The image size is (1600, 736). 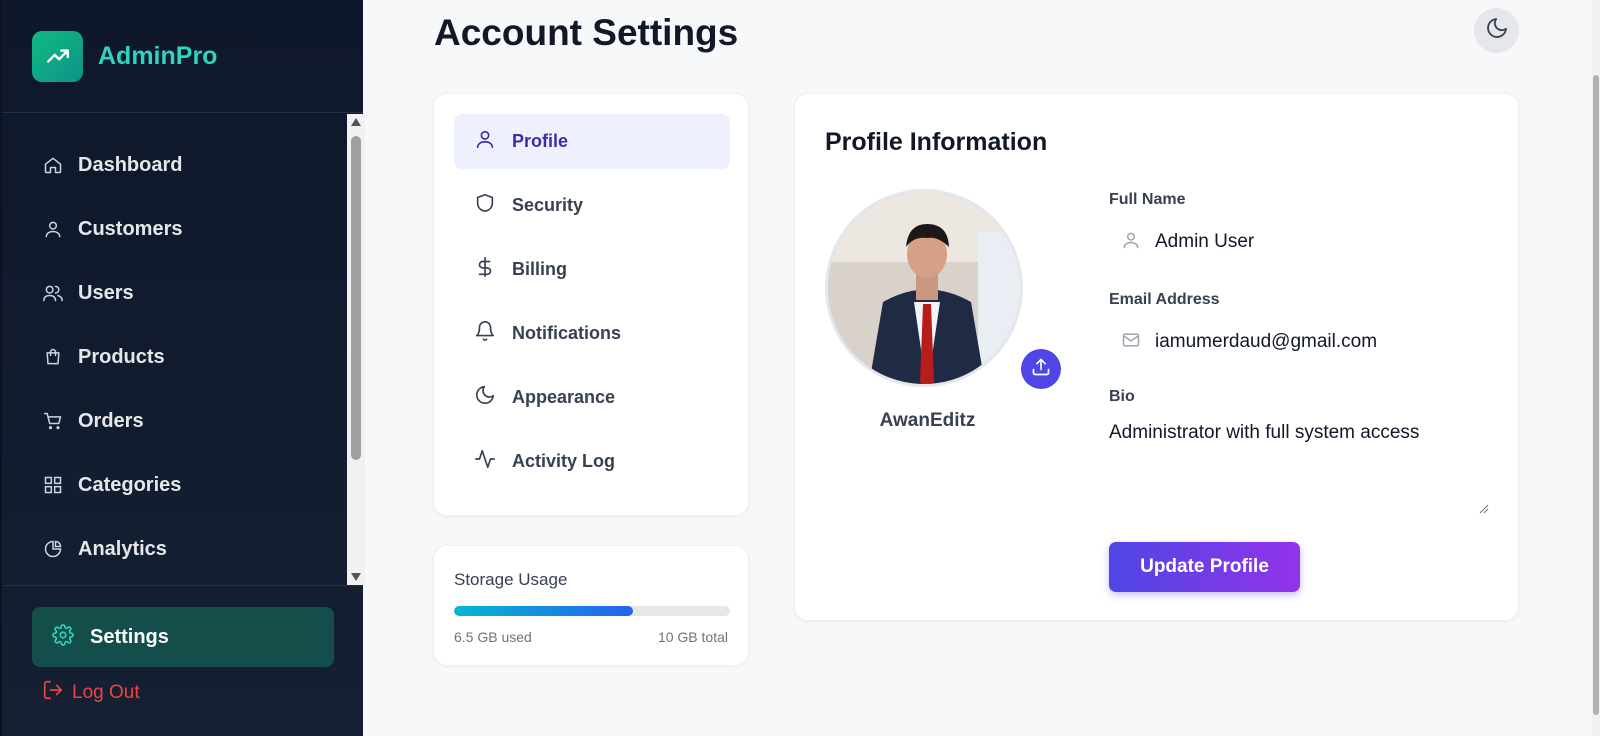 What do you see at coordinates (493, 637) in the screenshot?
I see `storage-used: 6.5 GB used` at bounding box center [493, 637].